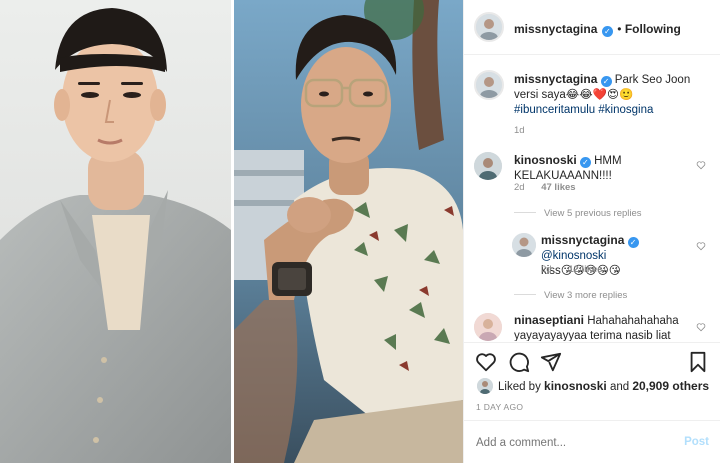 The height and width of the screenshot is (463, 720). Describe the element at coordinates (592, 360) in the screenshot. I see `action-bar` at that location.